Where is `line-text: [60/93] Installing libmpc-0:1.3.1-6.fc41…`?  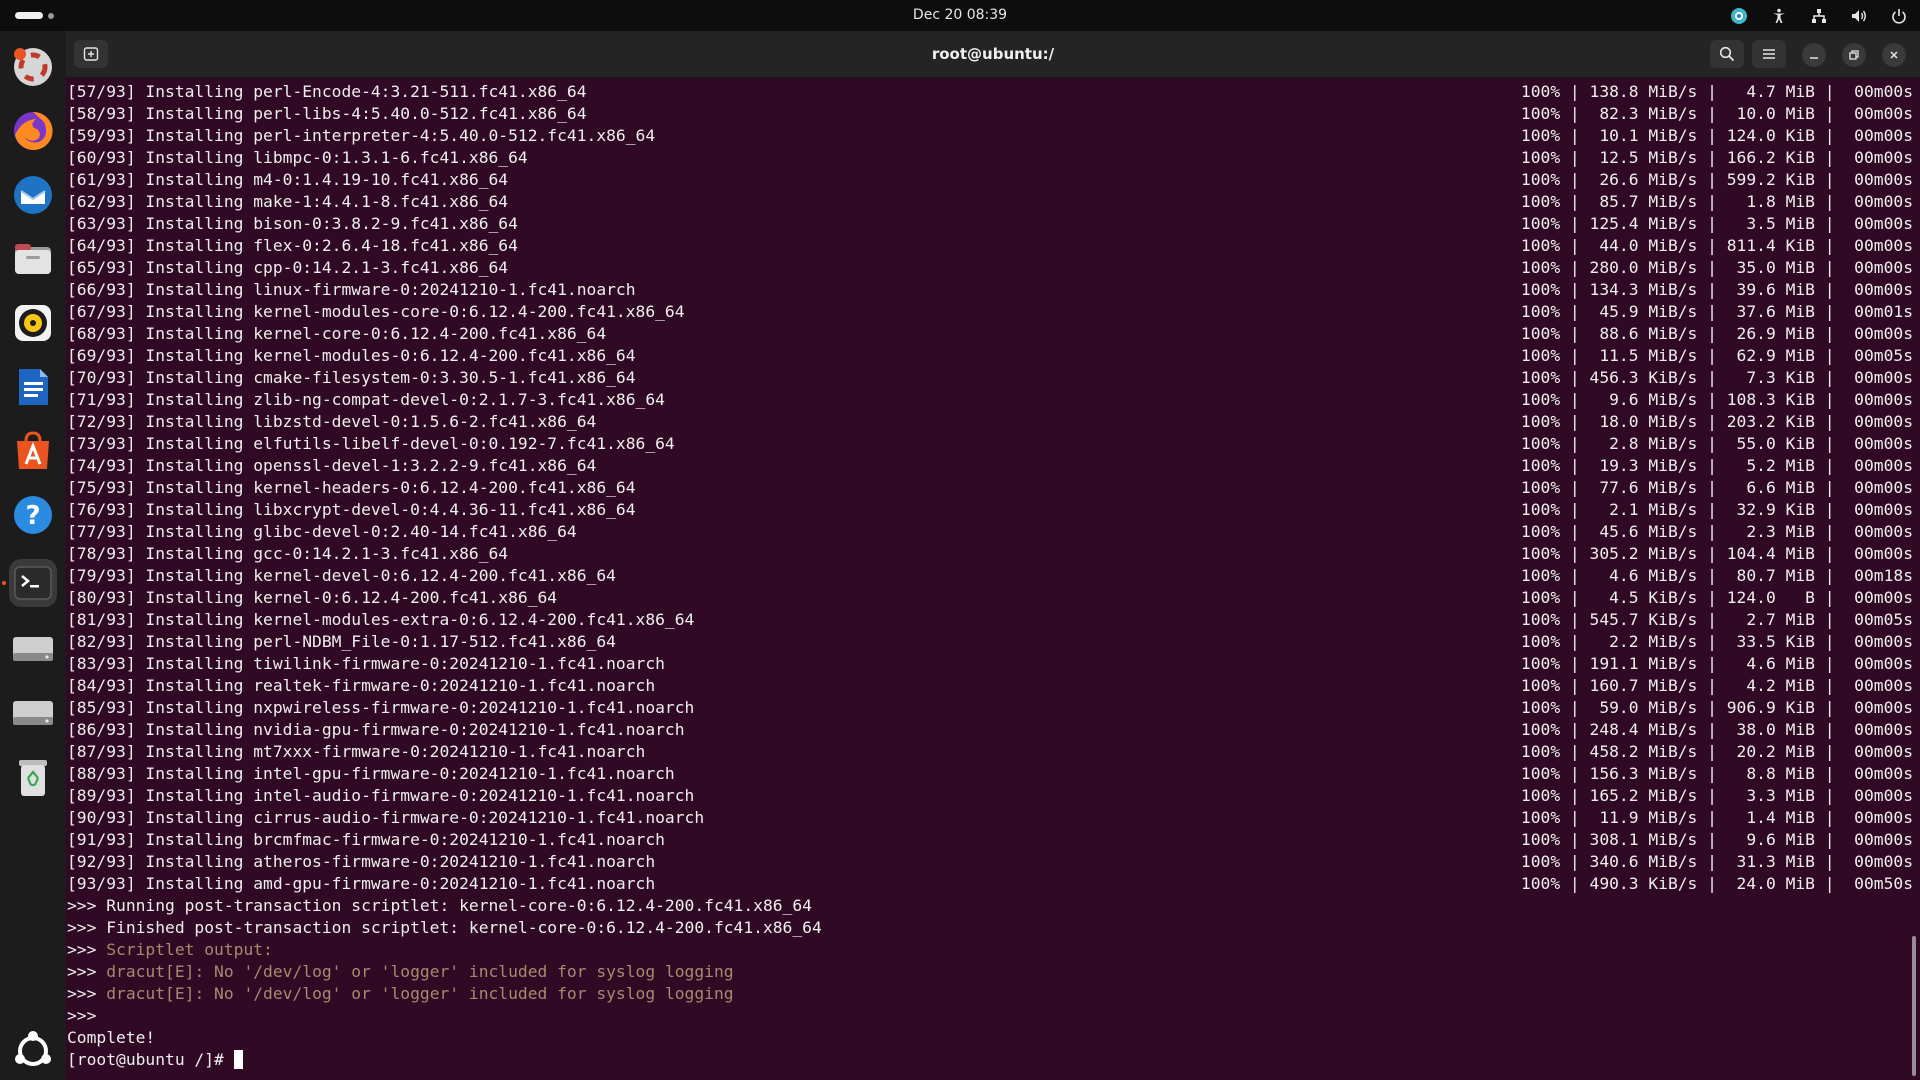
line-text: [60/93] Installing libmpc-0:1.3.1-6.fc41… is located at coordinates (297, 157).